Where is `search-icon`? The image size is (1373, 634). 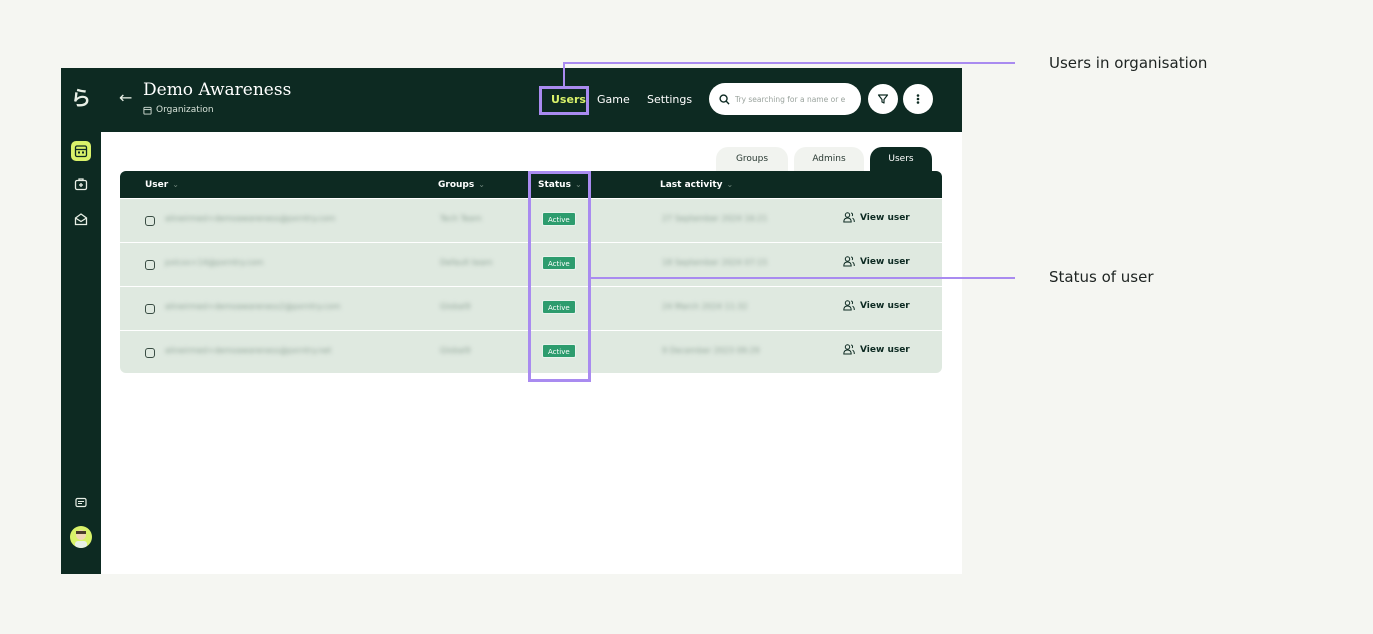 search-icon is located at coordinates (724, 99).